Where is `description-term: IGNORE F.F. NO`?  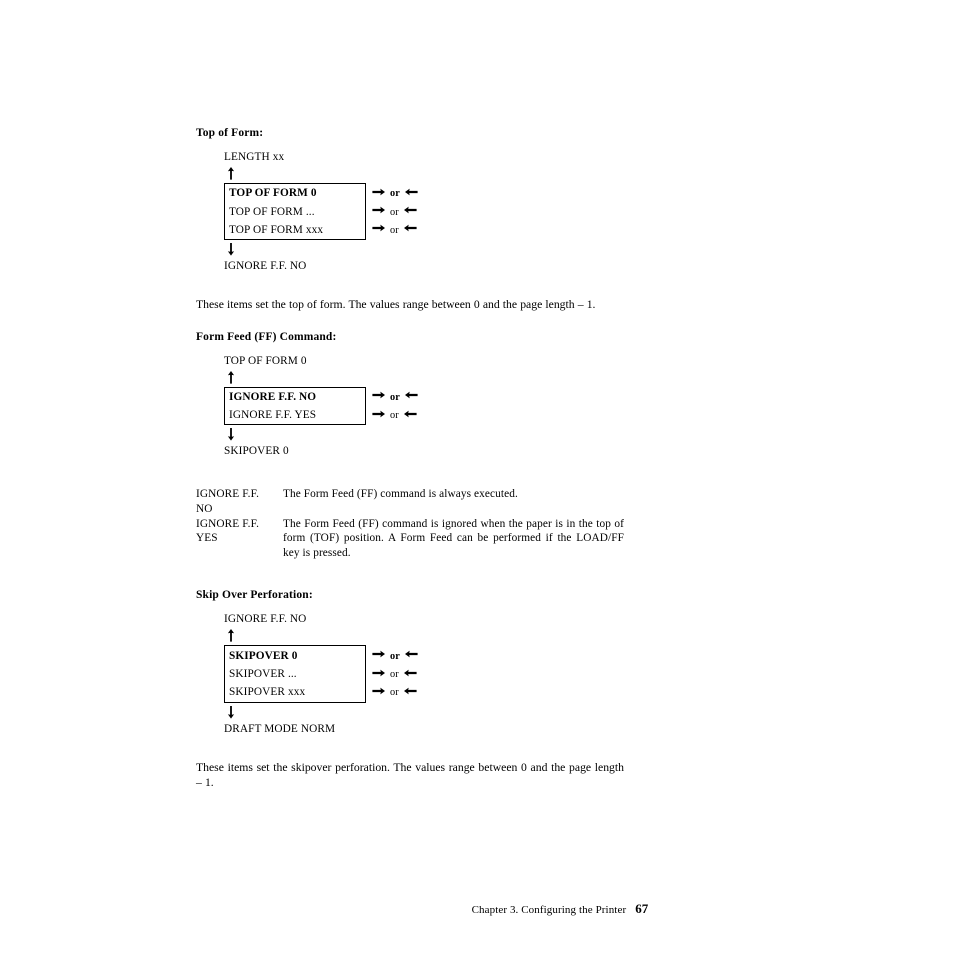 description-term: IGNORE F.F. NO is located at coordinates (228, 502).